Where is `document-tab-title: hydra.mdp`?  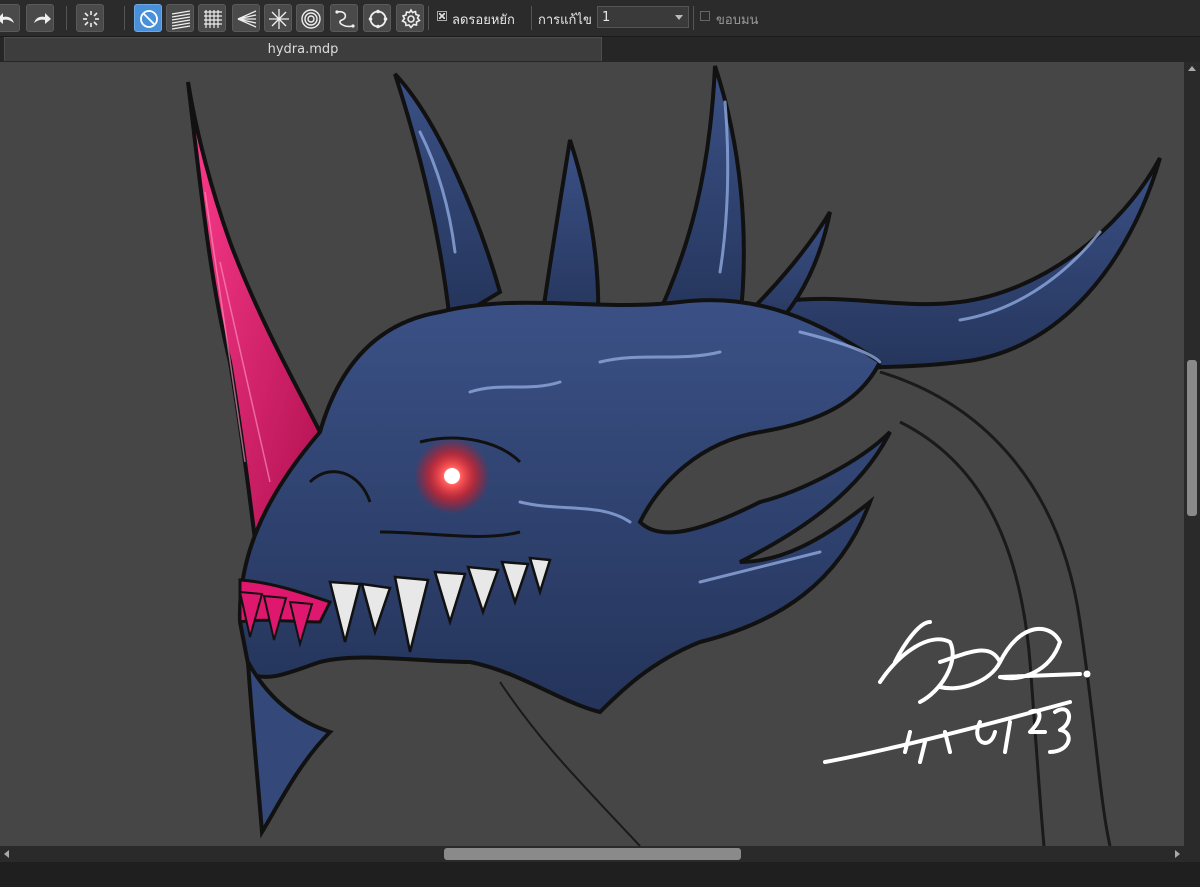
document-tab-title: hydra.mdp is located at coordinates (303, 49).